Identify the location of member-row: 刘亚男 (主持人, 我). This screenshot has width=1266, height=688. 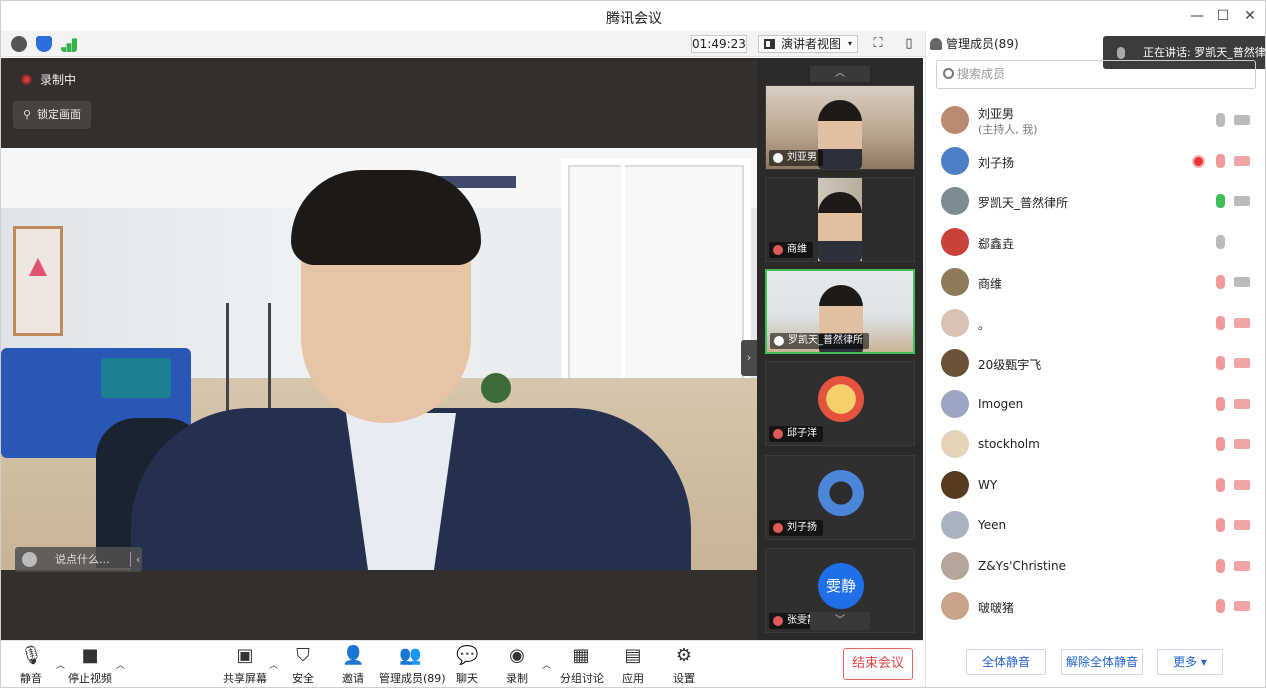
(1095, 121).